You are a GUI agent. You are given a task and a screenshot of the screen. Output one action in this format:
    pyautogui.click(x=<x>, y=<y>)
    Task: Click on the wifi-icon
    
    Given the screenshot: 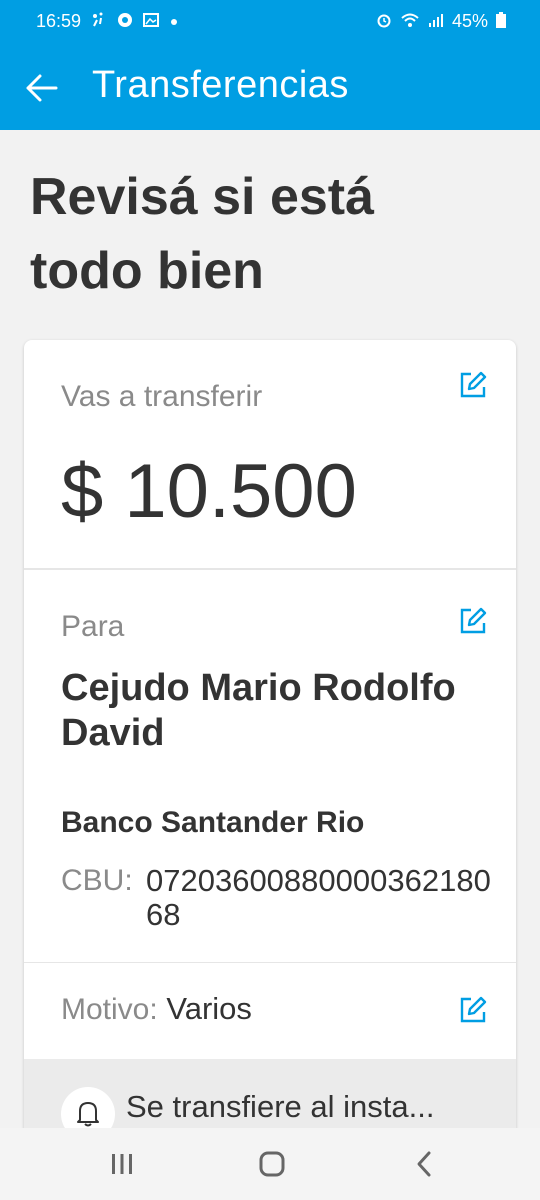 What is the action you would take?
    pyautogui.click(x=410, y=22)
    